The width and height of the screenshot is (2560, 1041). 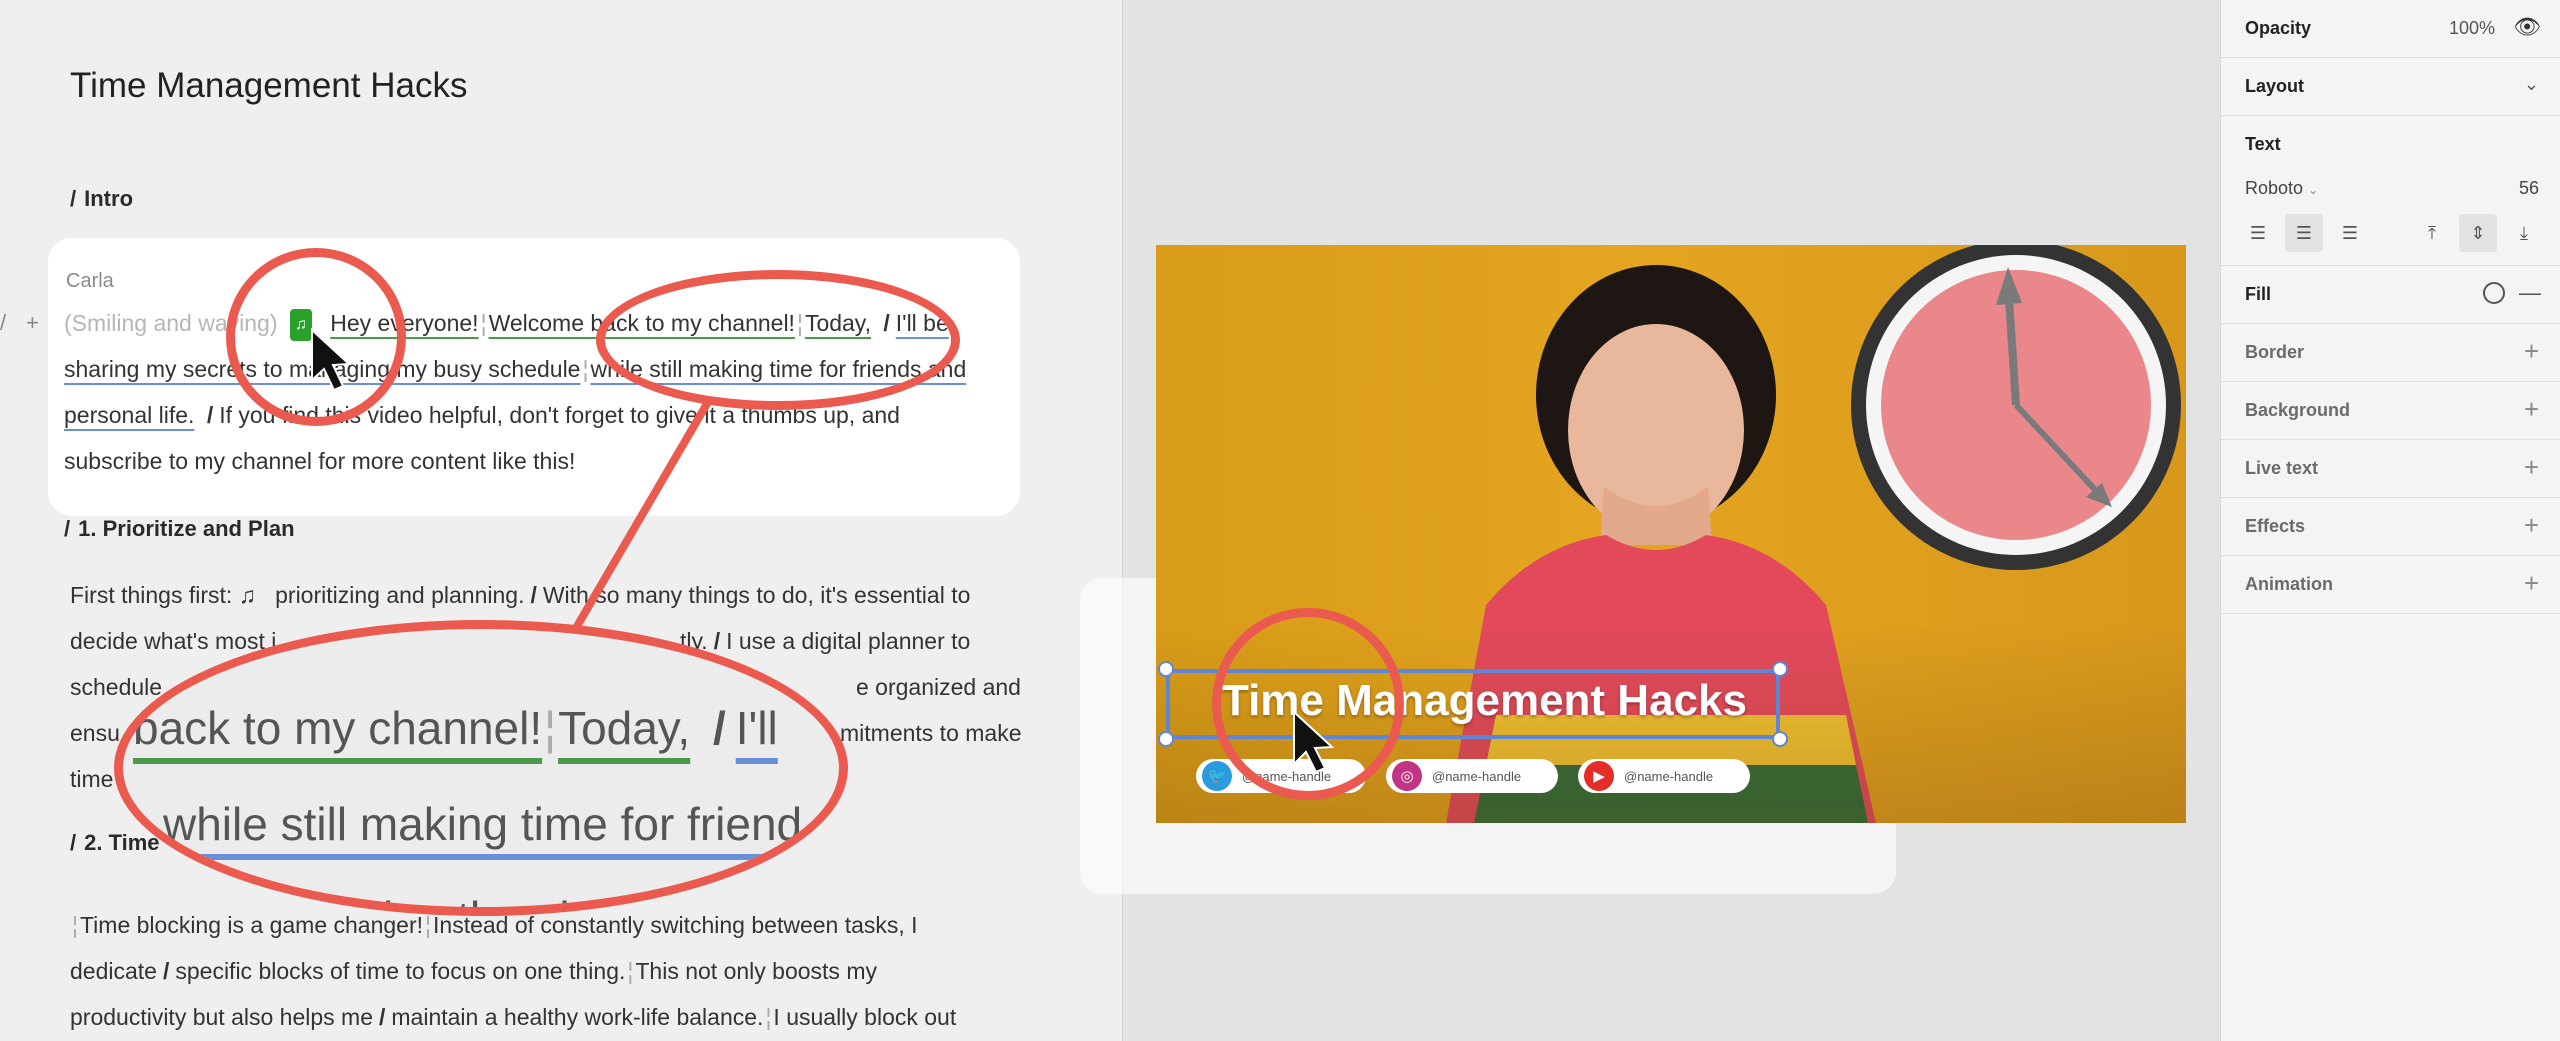 What do you see at coordinates (2275, 352) in the screenshot?
I see `border-label: Border` at bounding box center [2275, 352].